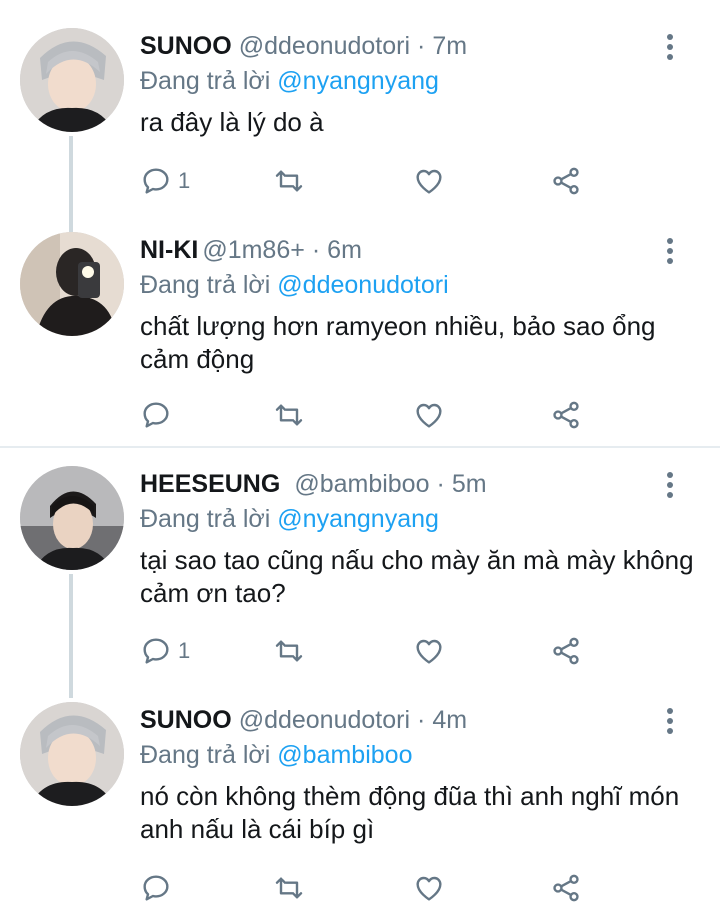 This screenshot has width=720, height=924. I want to click on conversation-divider, so click(360, 447).